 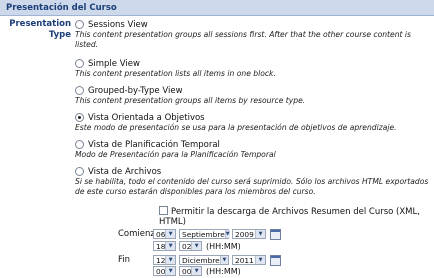 I want to click on start-month-select: Septiembre ▼, so click(x=204, y=234).